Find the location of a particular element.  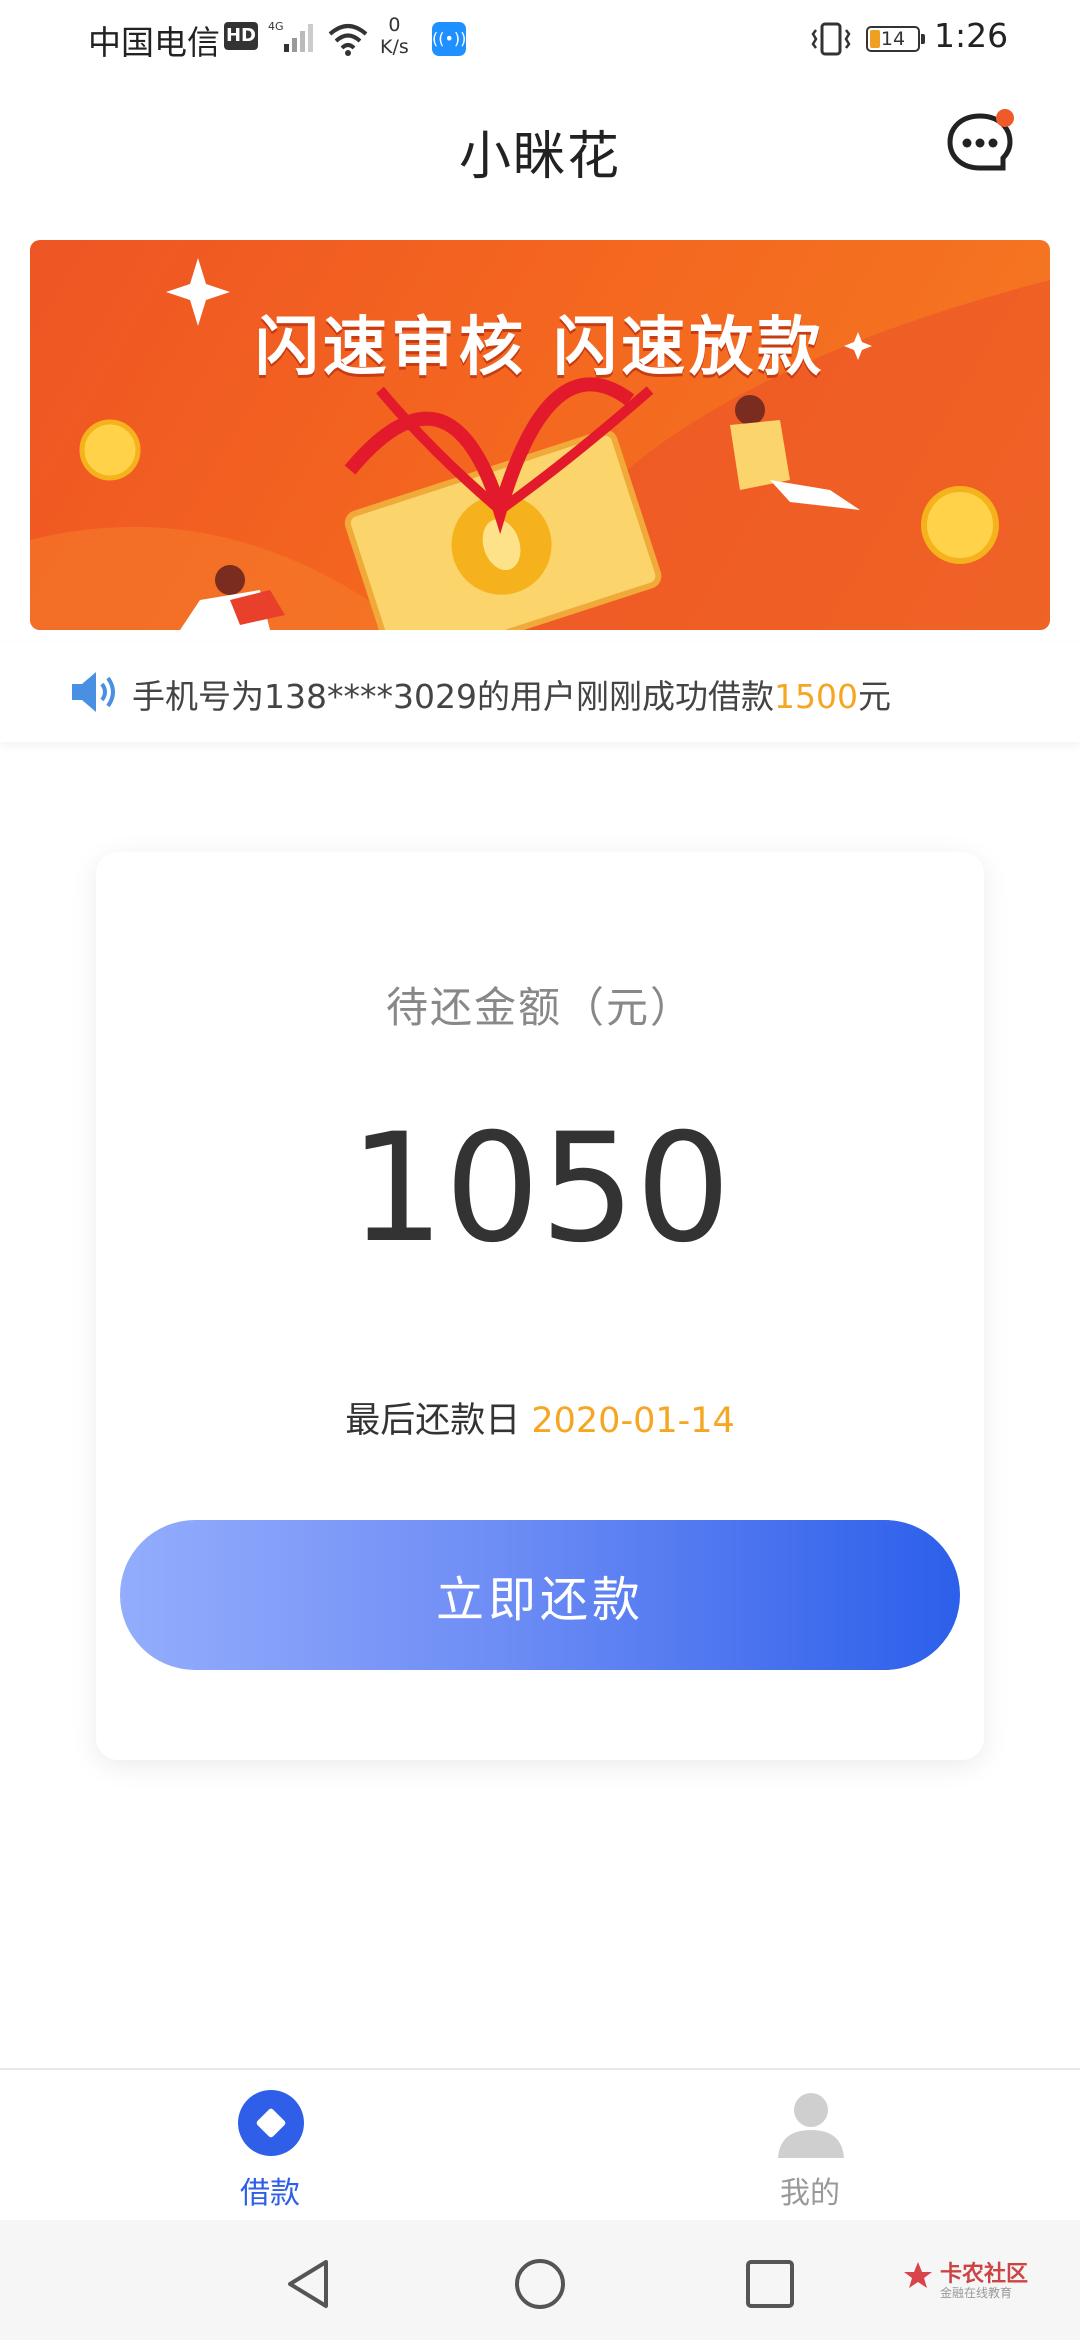

ticker-suffix: 元 is located at coordinates (874, 696).